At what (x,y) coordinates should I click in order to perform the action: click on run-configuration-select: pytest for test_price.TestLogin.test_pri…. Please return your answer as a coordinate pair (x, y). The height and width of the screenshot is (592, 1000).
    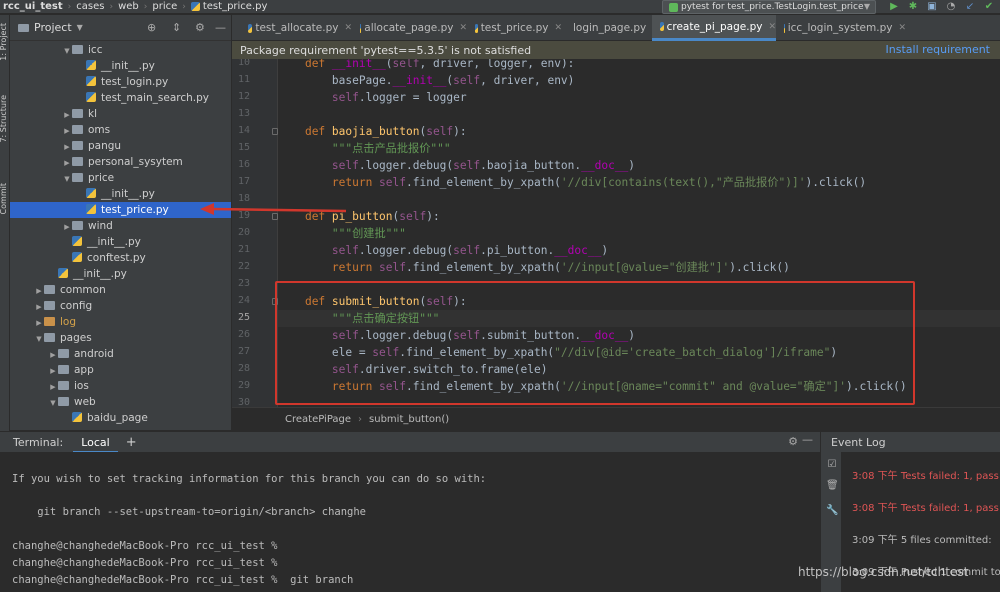
    Looking at the image, I should click on (769, 7).